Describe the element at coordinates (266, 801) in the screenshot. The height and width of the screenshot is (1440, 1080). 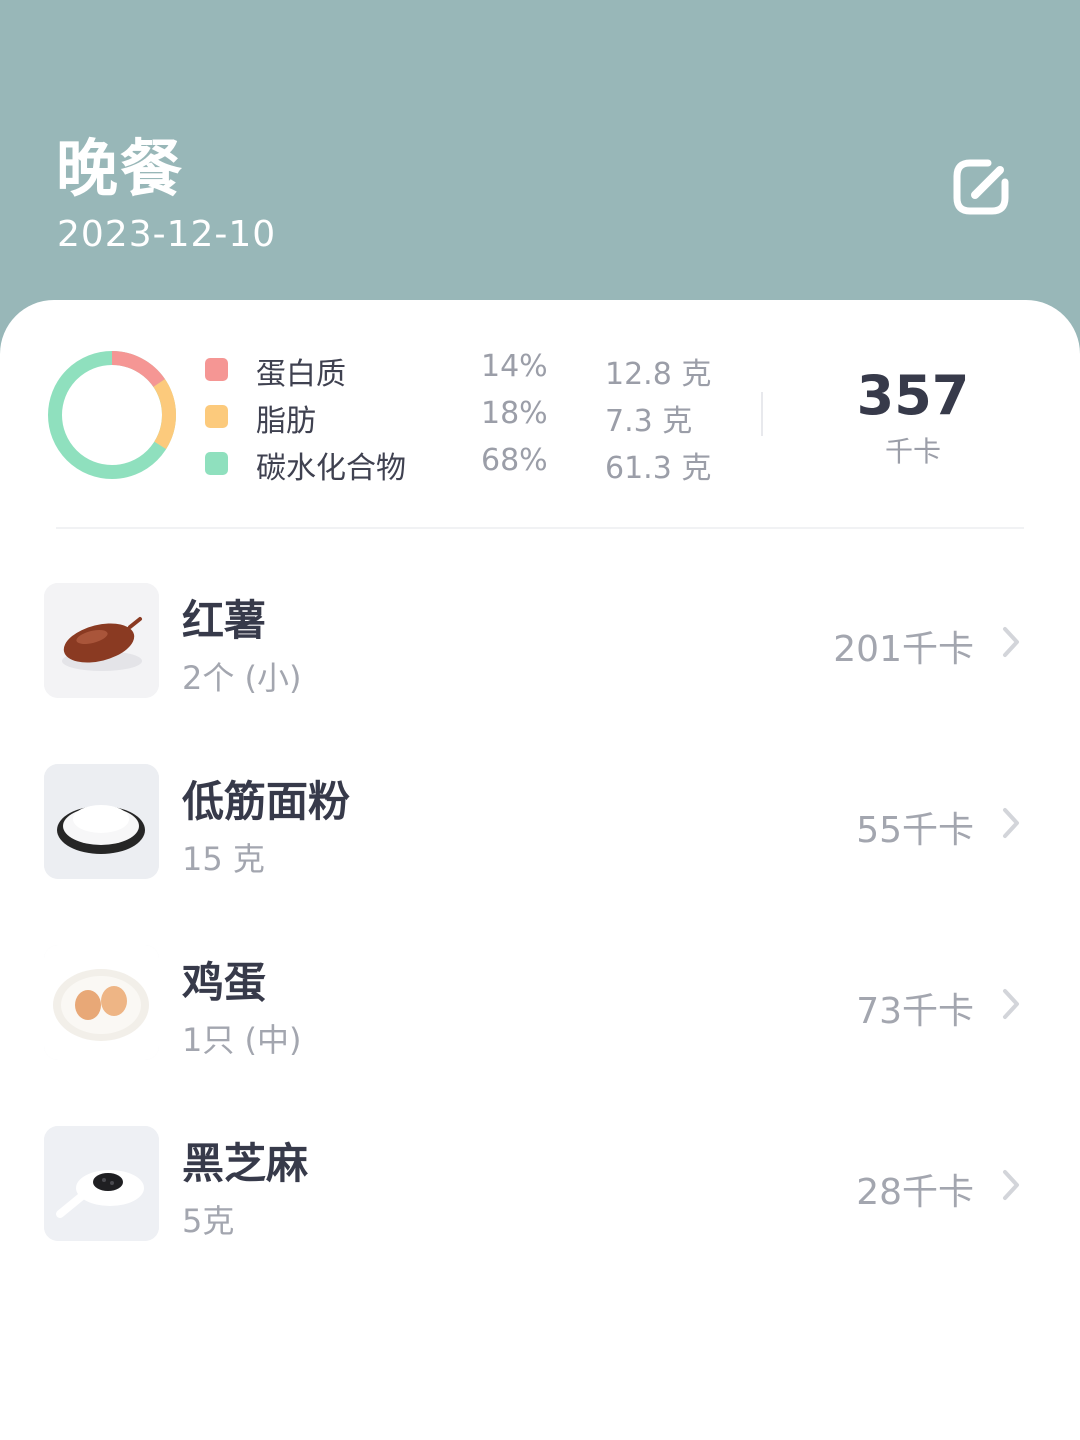
I see `food-name: 低筋面粉` at that location.